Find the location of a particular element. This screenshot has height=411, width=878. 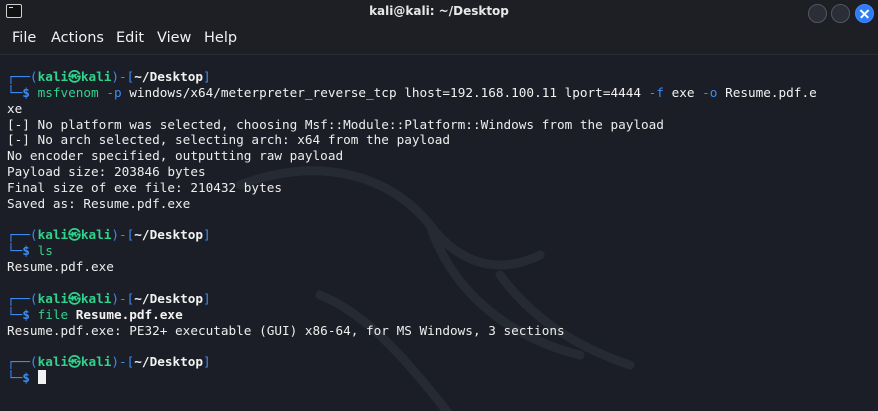

output-text: Payload size: 203846 bytes is located at coordinates (106, 172).